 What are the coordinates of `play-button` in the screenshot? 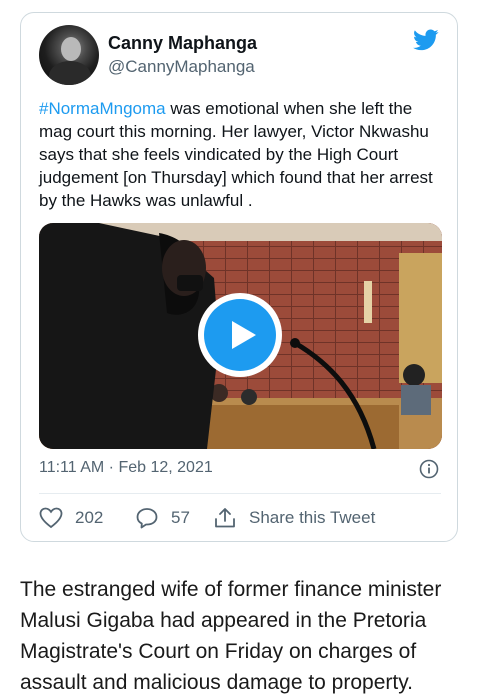 It's located at (240, 335).